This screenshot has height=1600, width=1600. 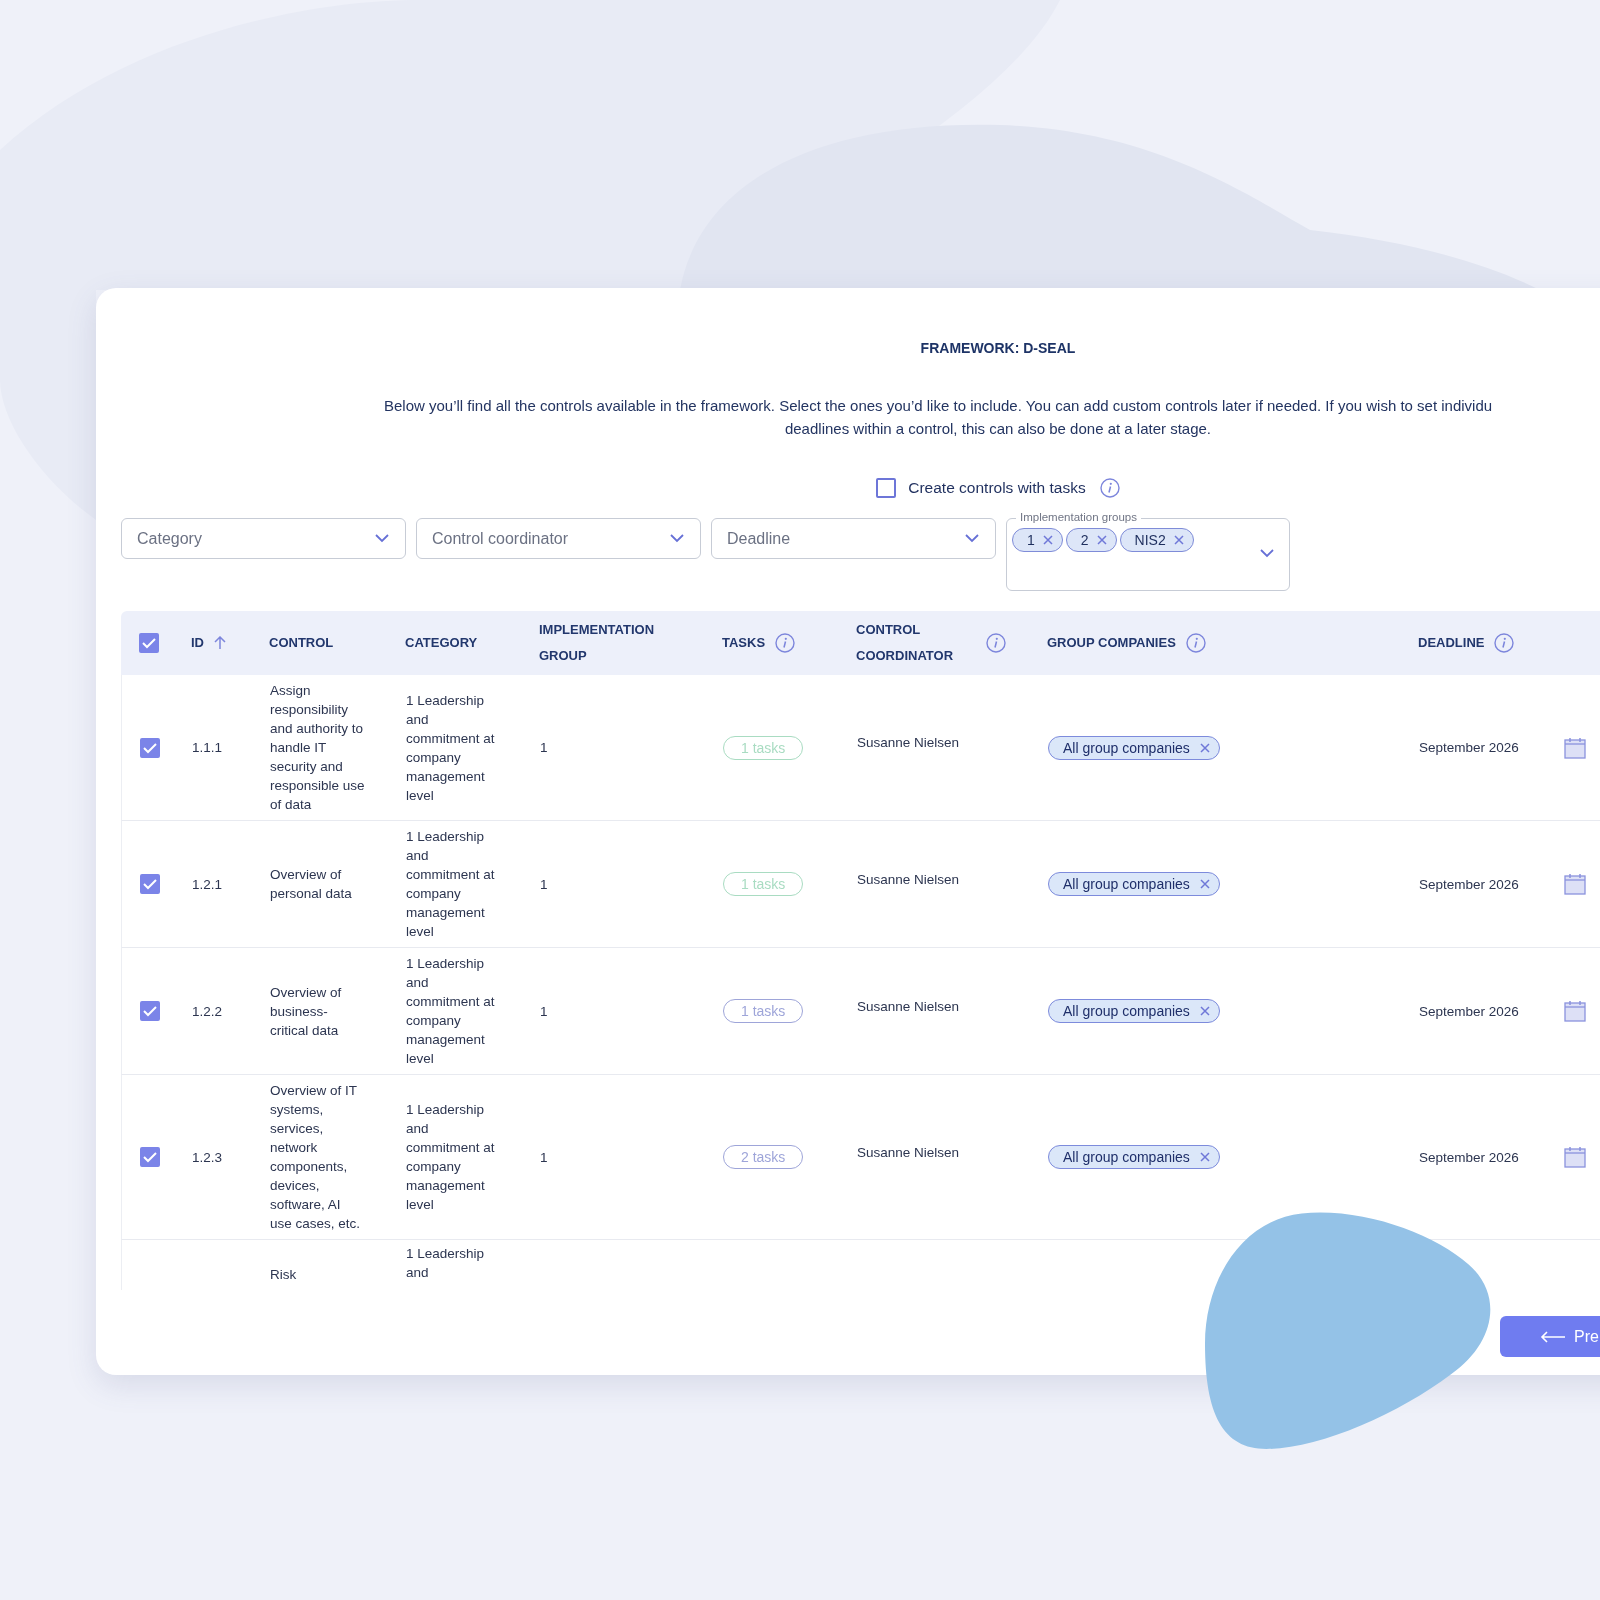 What do you see at coordinates (316, 1157) in the screenshot?
I see `table-cell-text: Overview of IT systems, services, network components, devices, software, AI use cases, etc.` at bounding box center [316, 1157].